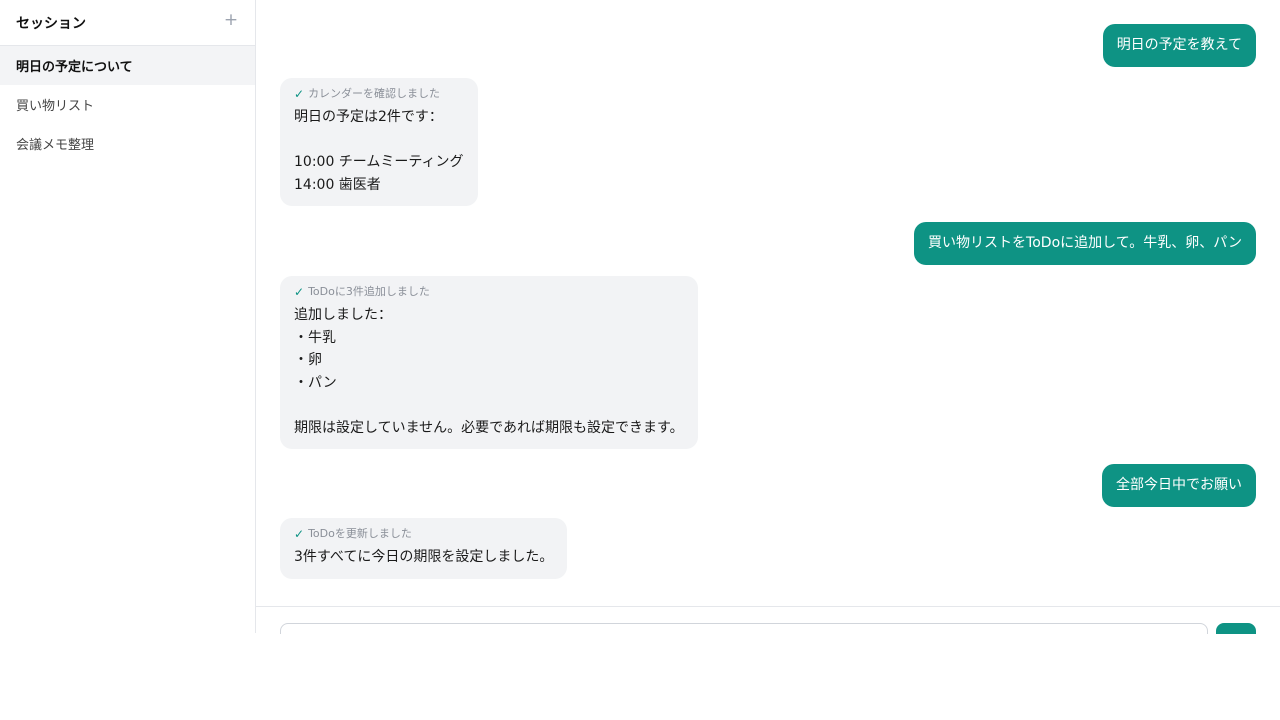 This screenshot has height=720, width=1280. What do you see at coordinates (55, 106) in the screenshot?
I see `session-item-label: 買い物リスト` at bounding box center [55, 106].